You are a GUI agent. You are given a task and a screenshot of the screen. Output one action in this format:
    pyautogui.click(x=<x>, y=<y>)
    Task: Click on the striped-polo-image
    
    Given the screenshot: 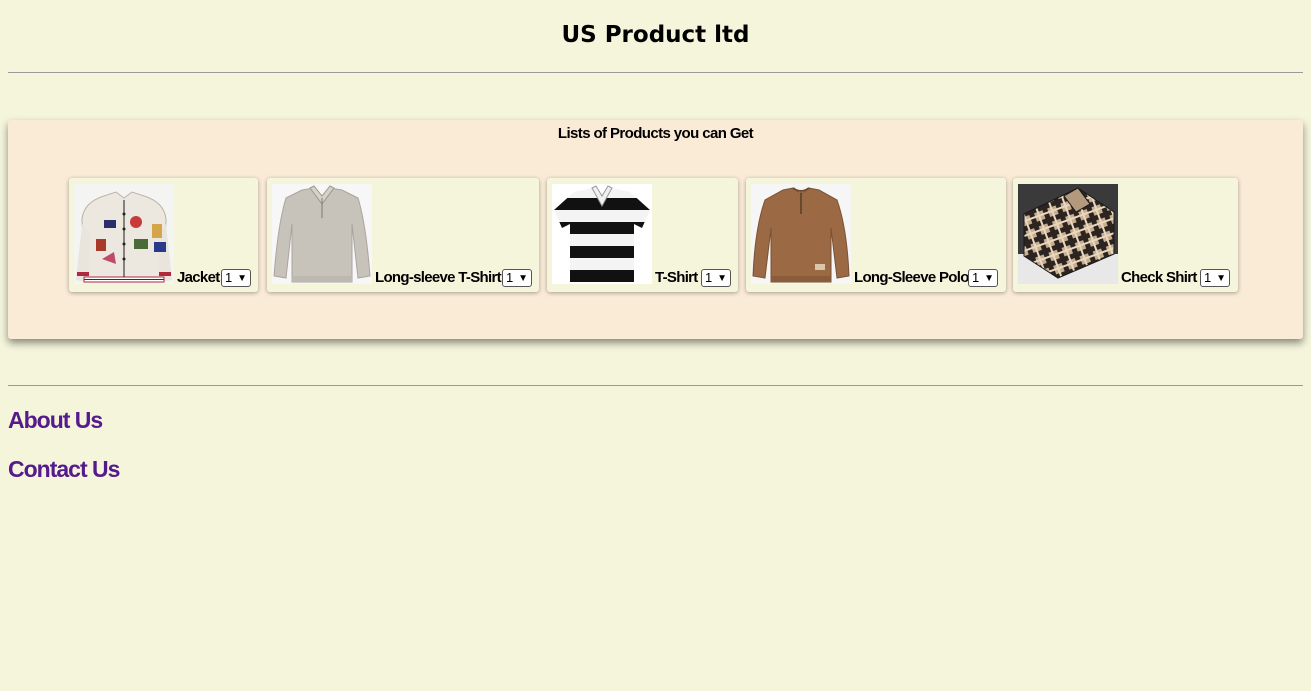 What is the action you would take?
    pyautogui.click(x=602, y=234)
    